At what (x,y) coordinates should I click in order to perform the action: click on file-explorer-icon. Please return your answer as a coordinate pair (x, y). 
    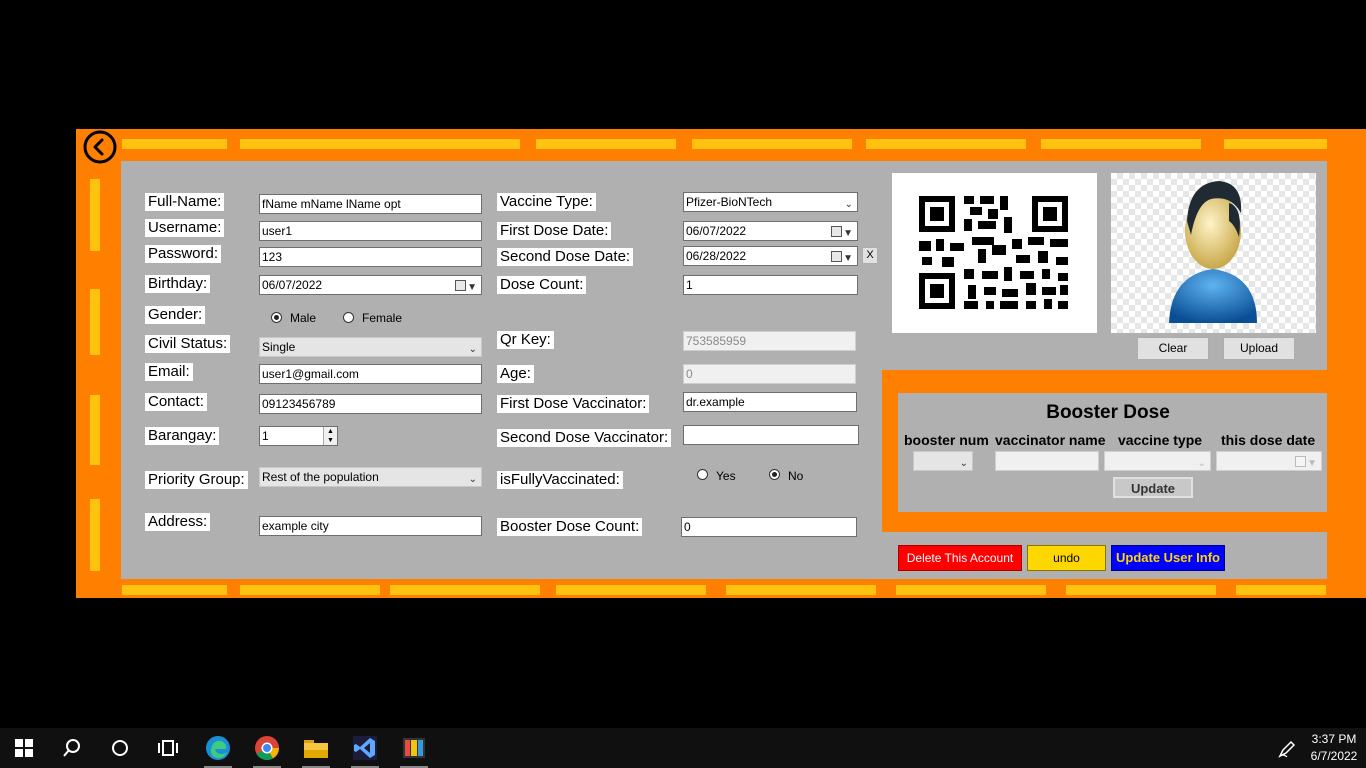
    Looking at the image, I should click on (316, 748).